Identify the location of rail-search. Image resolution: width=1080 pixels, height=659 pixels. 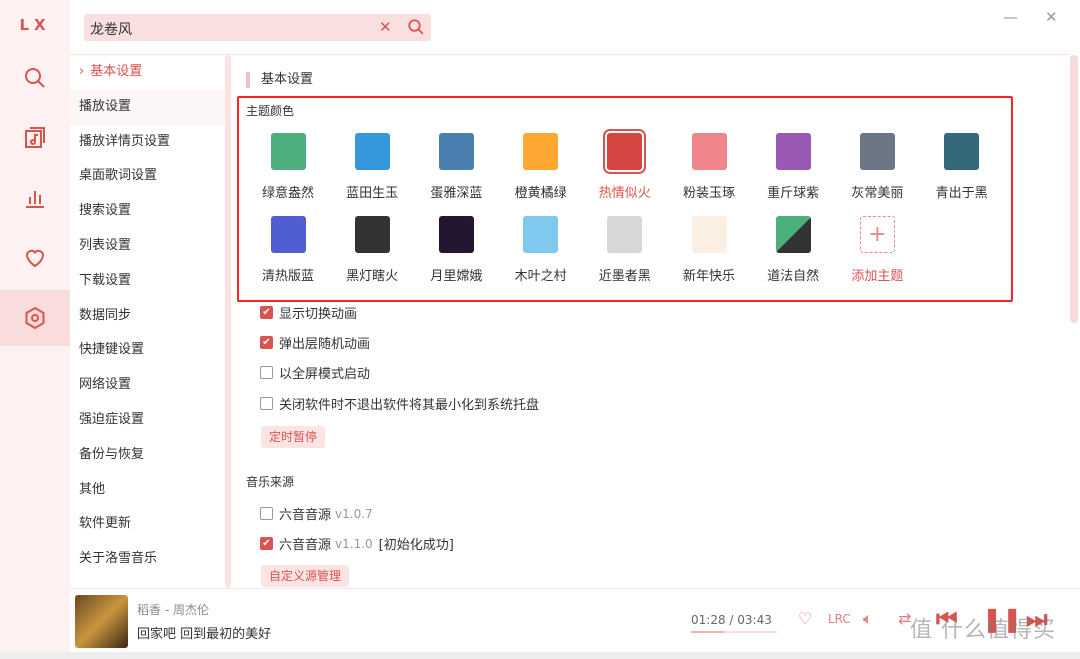
(35, 78).